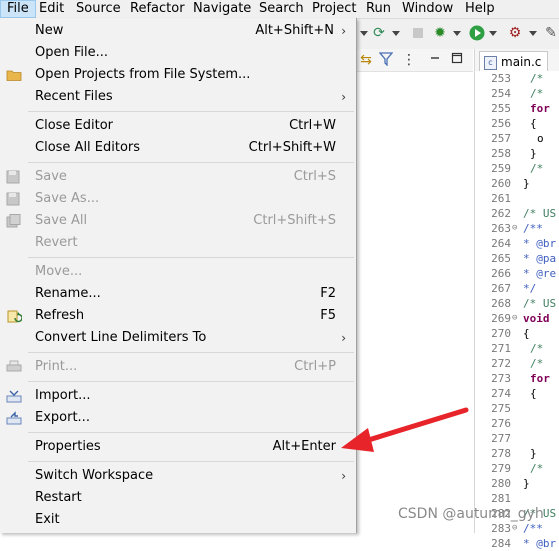  What do you see at coordinates (501, 123) in the screenshot?
I see `line-number: 256` at bounding box center [501, 123].